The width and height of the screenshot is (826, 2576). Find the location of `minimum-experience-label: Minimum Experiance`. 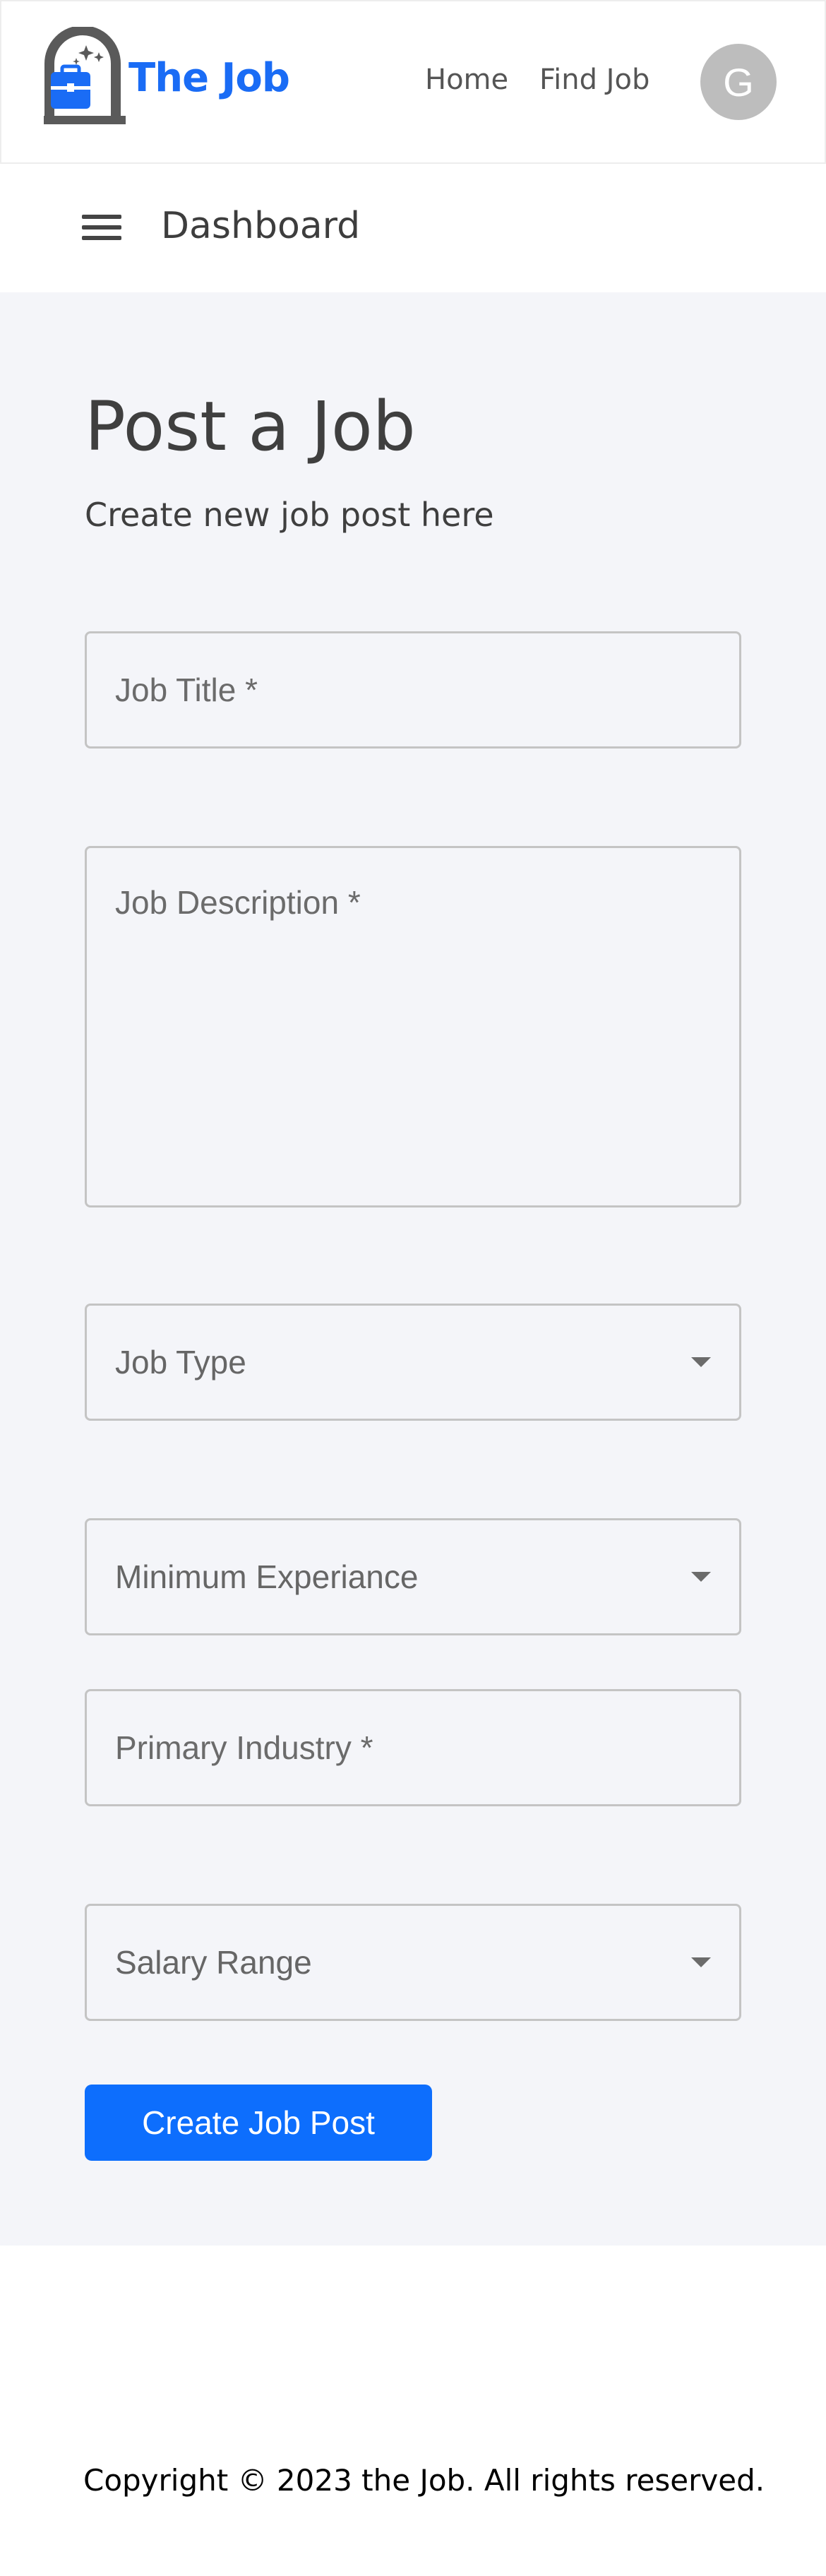

minimum-experience-label: Minimum Experiance is located at coordinates (267, 1576).